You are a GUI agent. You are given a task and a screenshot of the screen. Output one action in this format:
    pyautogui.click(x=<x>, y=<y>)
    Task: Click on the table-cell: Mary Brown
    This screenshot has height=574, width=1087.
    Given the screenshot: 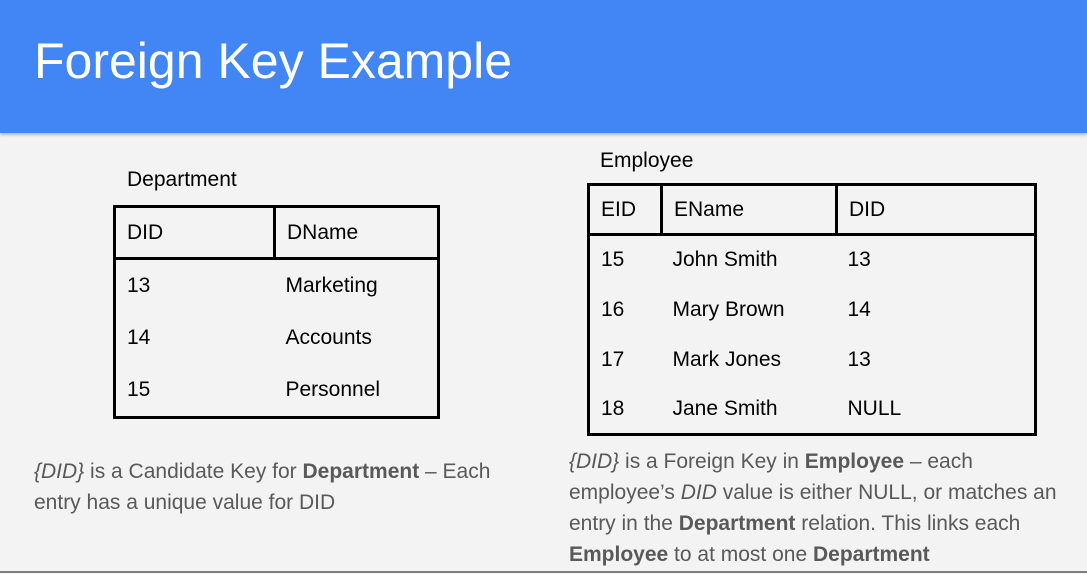 What is the action you would take?
    pyautogui.click(x=728, y=309)
    